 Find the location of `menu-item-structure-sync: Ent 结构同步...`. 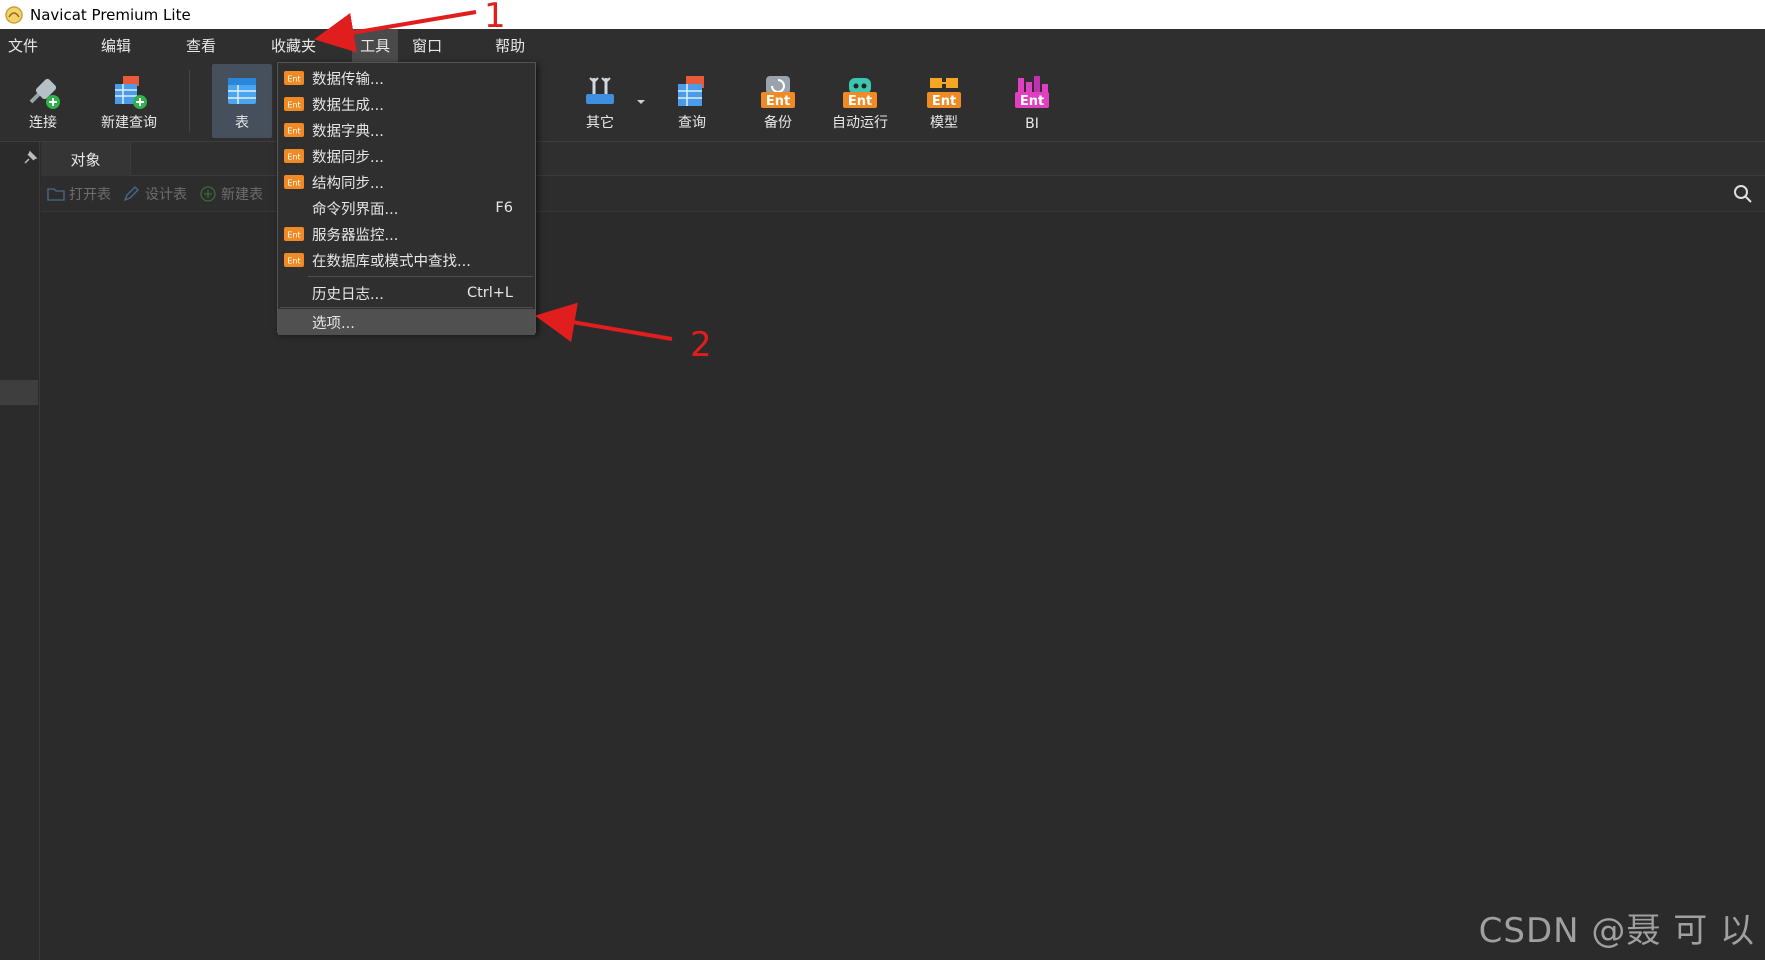

menu-item-structure-sync: Ent 结构同步... is located at coordinates (406, 182).